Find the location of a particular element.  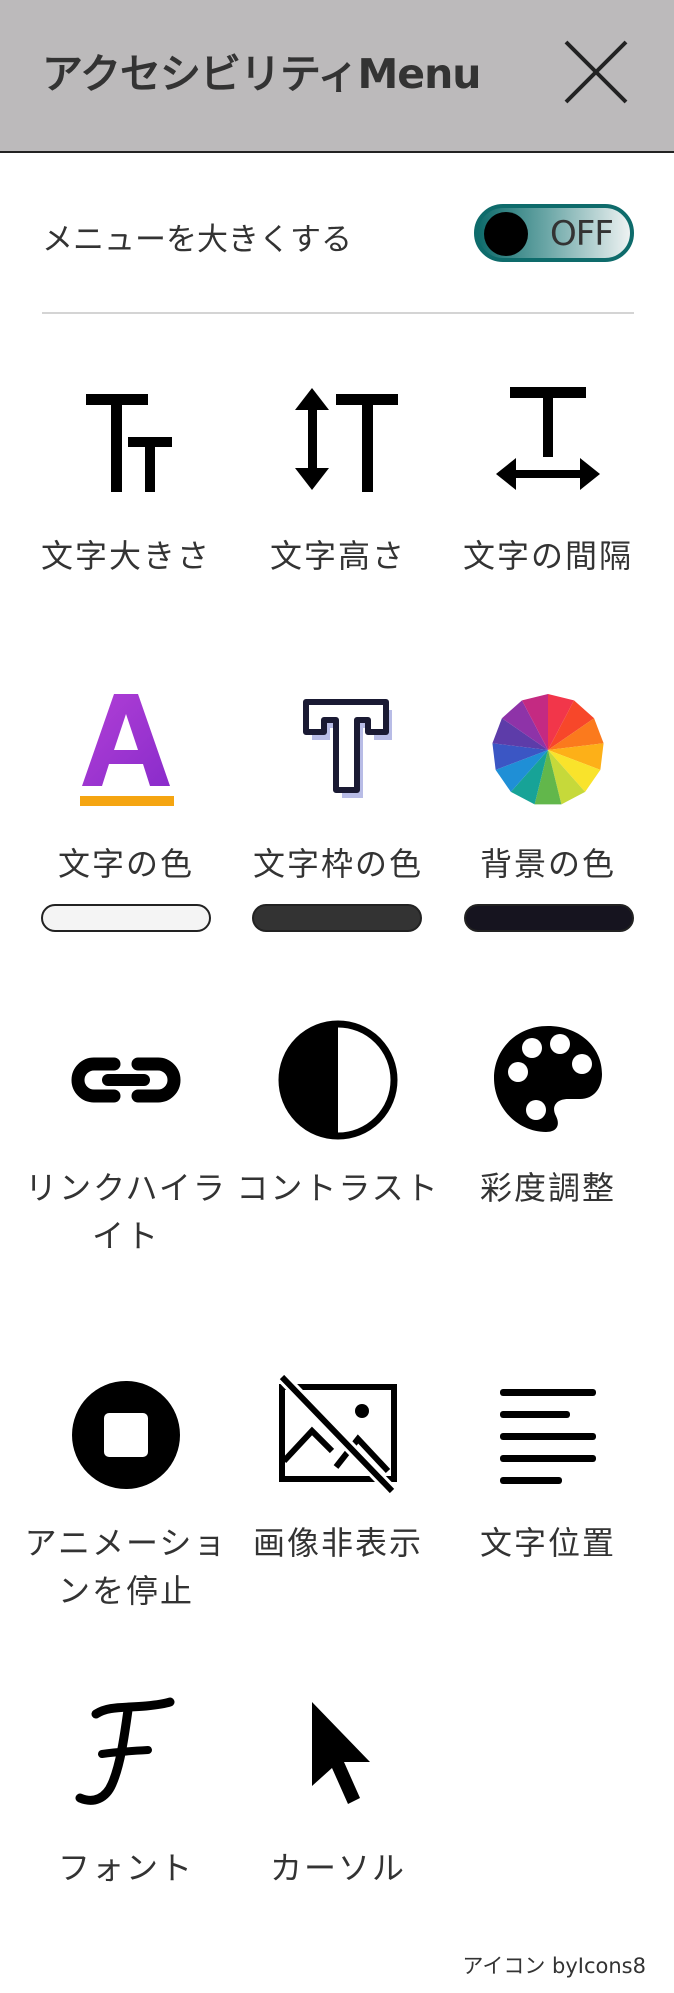

text-height-button: 文字高さ is located at coordinates (338, 482).